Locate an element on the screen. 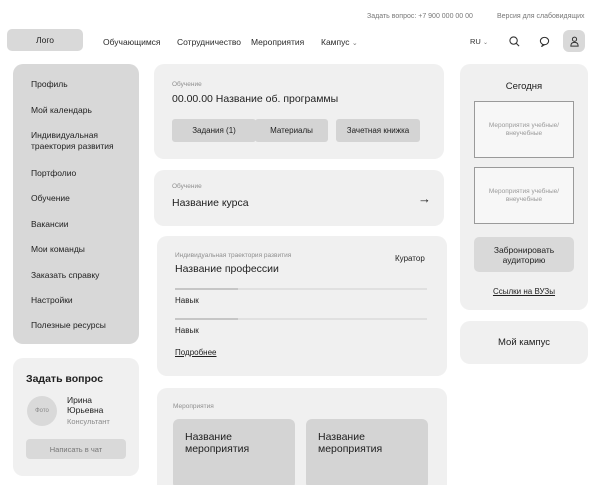 Image resolution: width=591 pixels, height=485 pixels. chat-button is located at coordinates (544, 41).